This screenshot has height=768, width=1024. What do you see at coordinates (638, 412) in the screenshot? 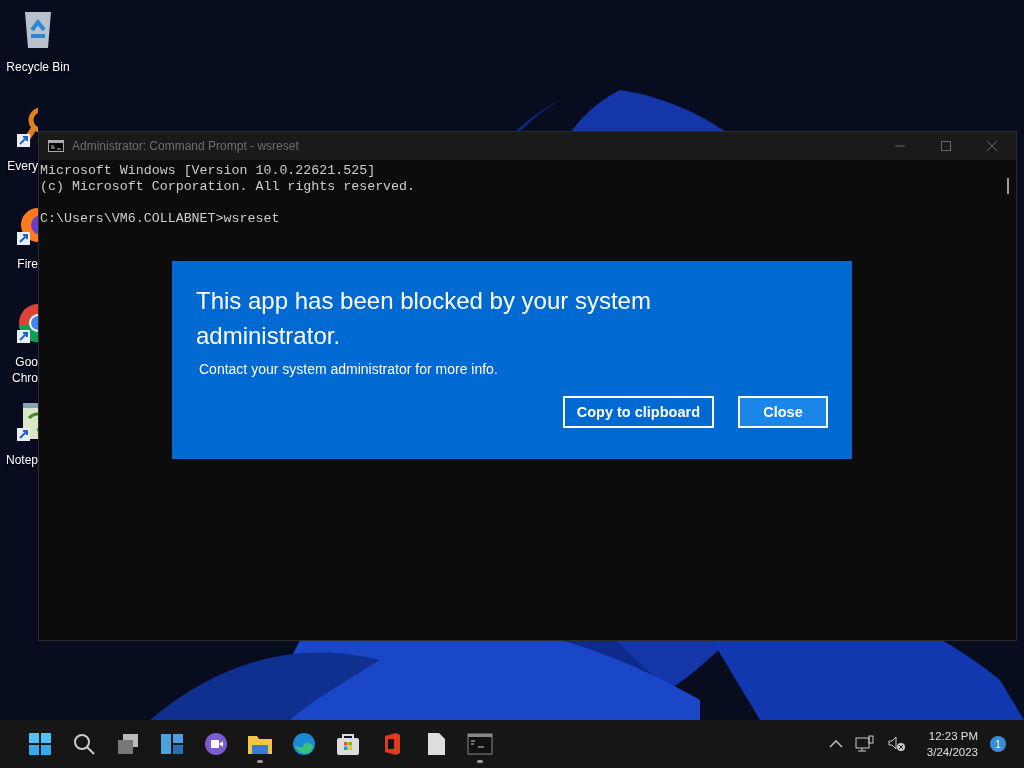
I see `copy-button: Copy to clipboard` at bounding box center [638, 412].